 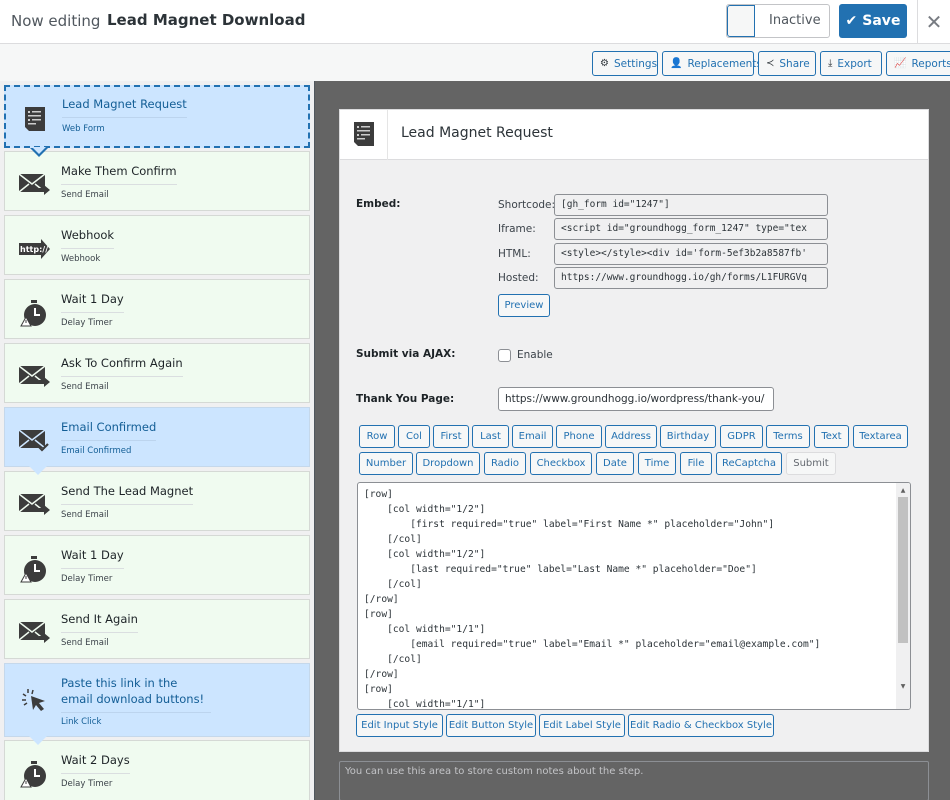 I want to click on field-button-terms: Terms, so click(x=788, y=436).